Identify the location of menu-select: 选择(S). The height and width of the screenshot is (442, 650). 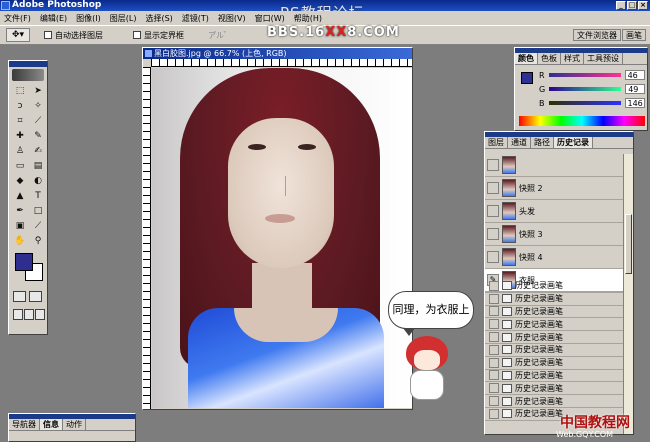
(158, 18).